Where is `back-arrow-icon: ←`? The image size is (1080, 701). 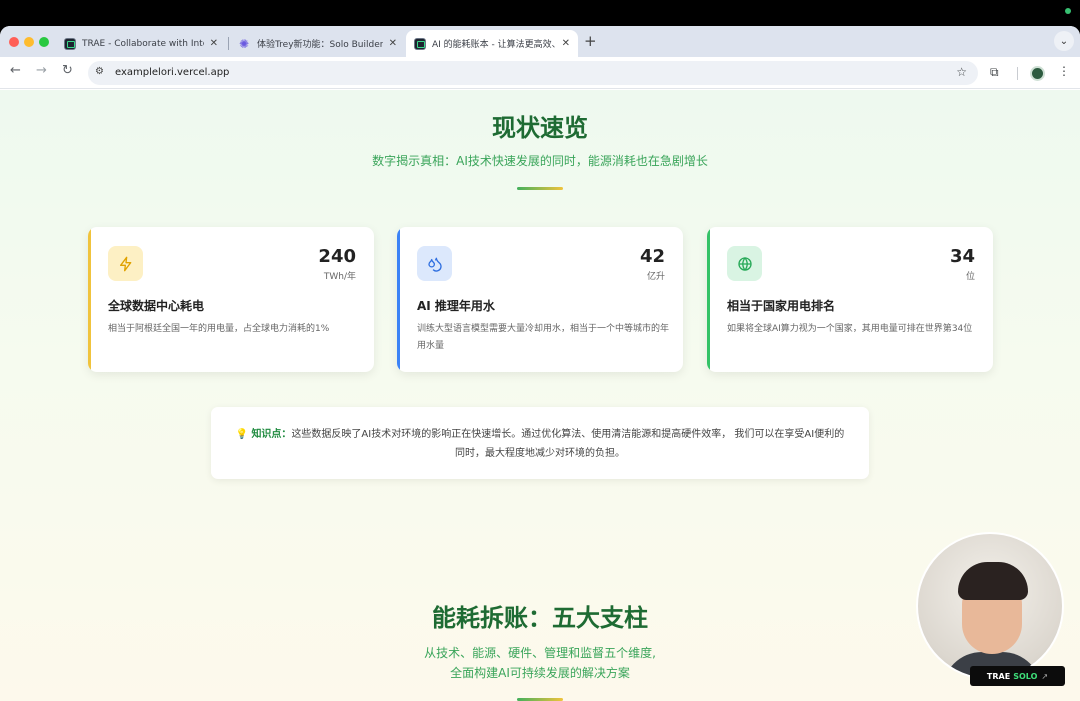 back-arrow-icon: ← is located at coordinates (15, 70).